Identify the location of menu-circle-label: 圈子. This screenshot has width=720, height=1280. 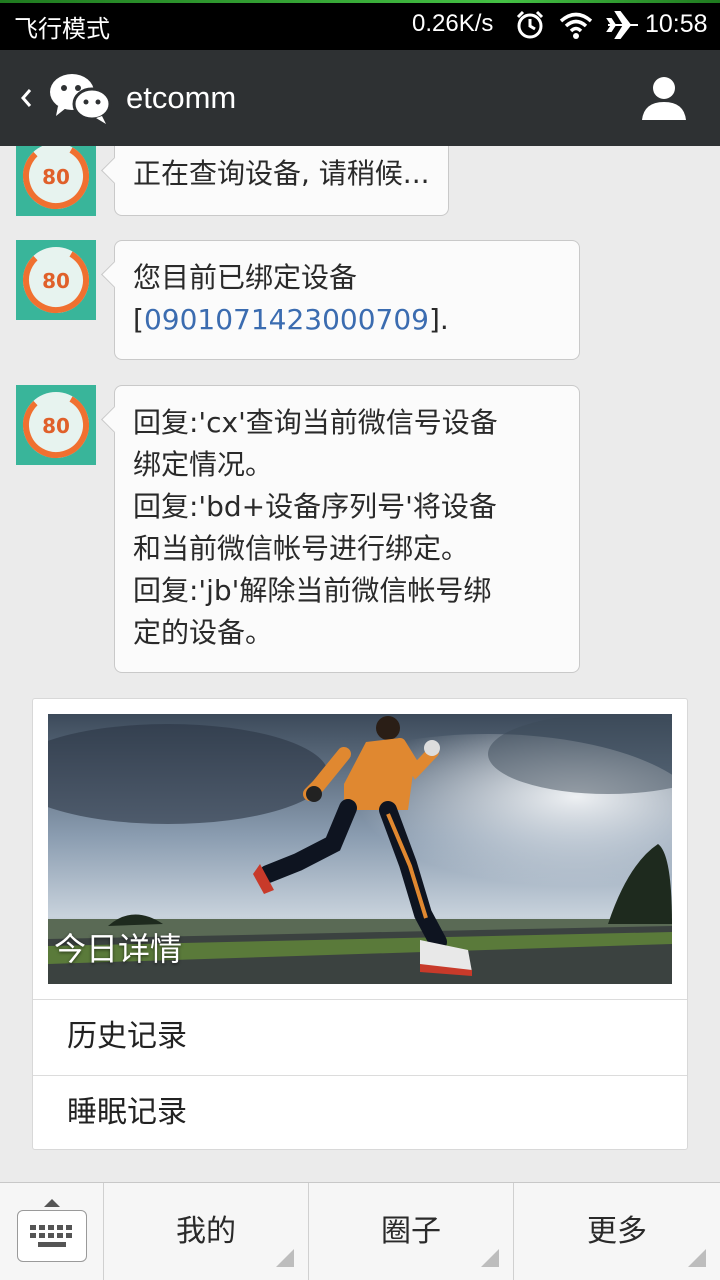
(411, 1231).